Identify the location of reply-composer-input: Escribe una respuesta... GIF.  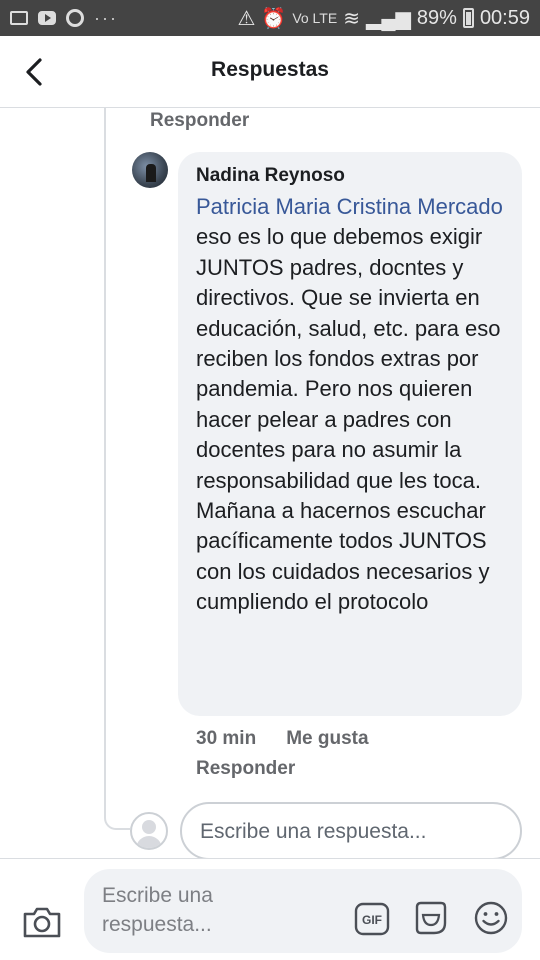
(303, 911).